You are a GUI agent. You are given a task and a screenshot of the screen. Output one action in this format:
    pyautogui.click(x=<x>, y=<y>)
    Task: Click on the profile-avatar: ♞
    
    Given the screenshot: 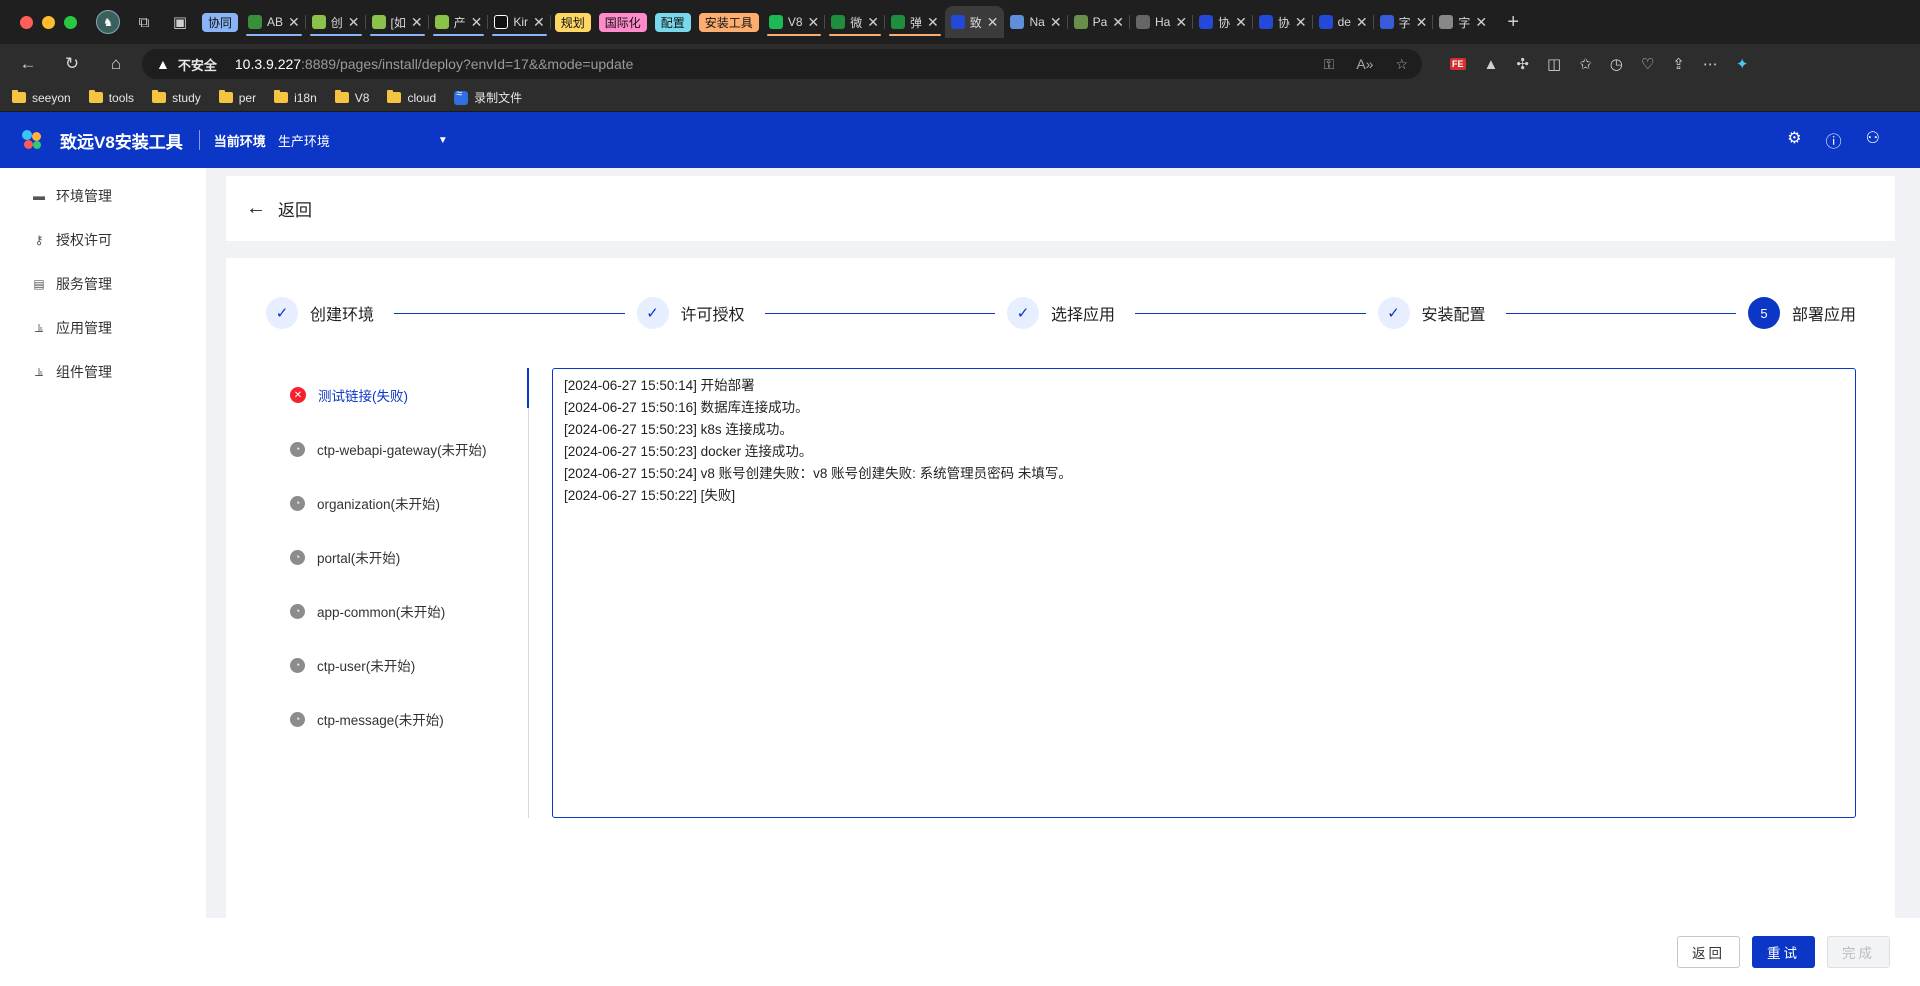 What is the action you would take?
    pyautogui.click(x=108, y=22)
    